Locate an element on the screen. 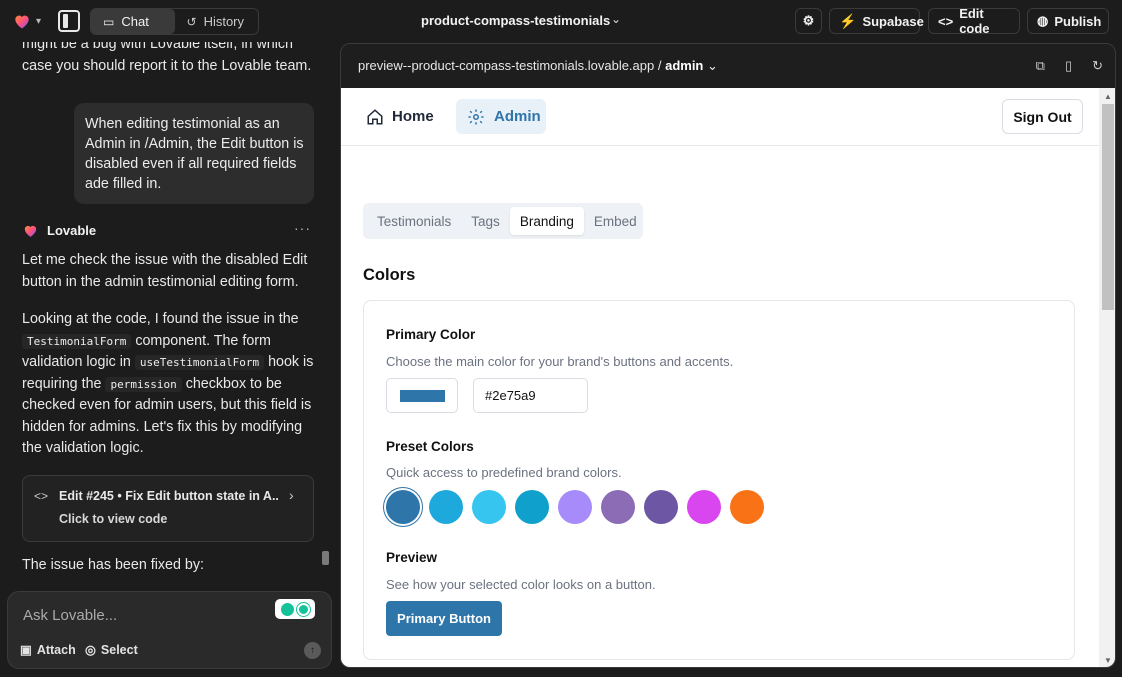 The height and width of the screenshot is (677, 1122). toggle-sidebar-icon is located at coordinates (69, 21).